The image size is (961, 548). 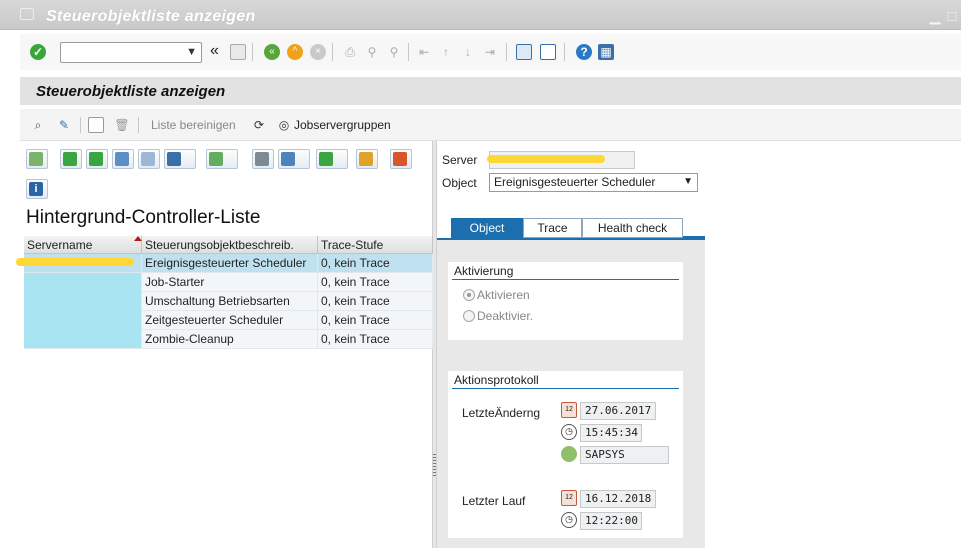 What do you see at coordinates (143, 217) in the screenshot?
I see `list-title: Hintergrund-Controller-Liste` at bounding box center [143, 217].